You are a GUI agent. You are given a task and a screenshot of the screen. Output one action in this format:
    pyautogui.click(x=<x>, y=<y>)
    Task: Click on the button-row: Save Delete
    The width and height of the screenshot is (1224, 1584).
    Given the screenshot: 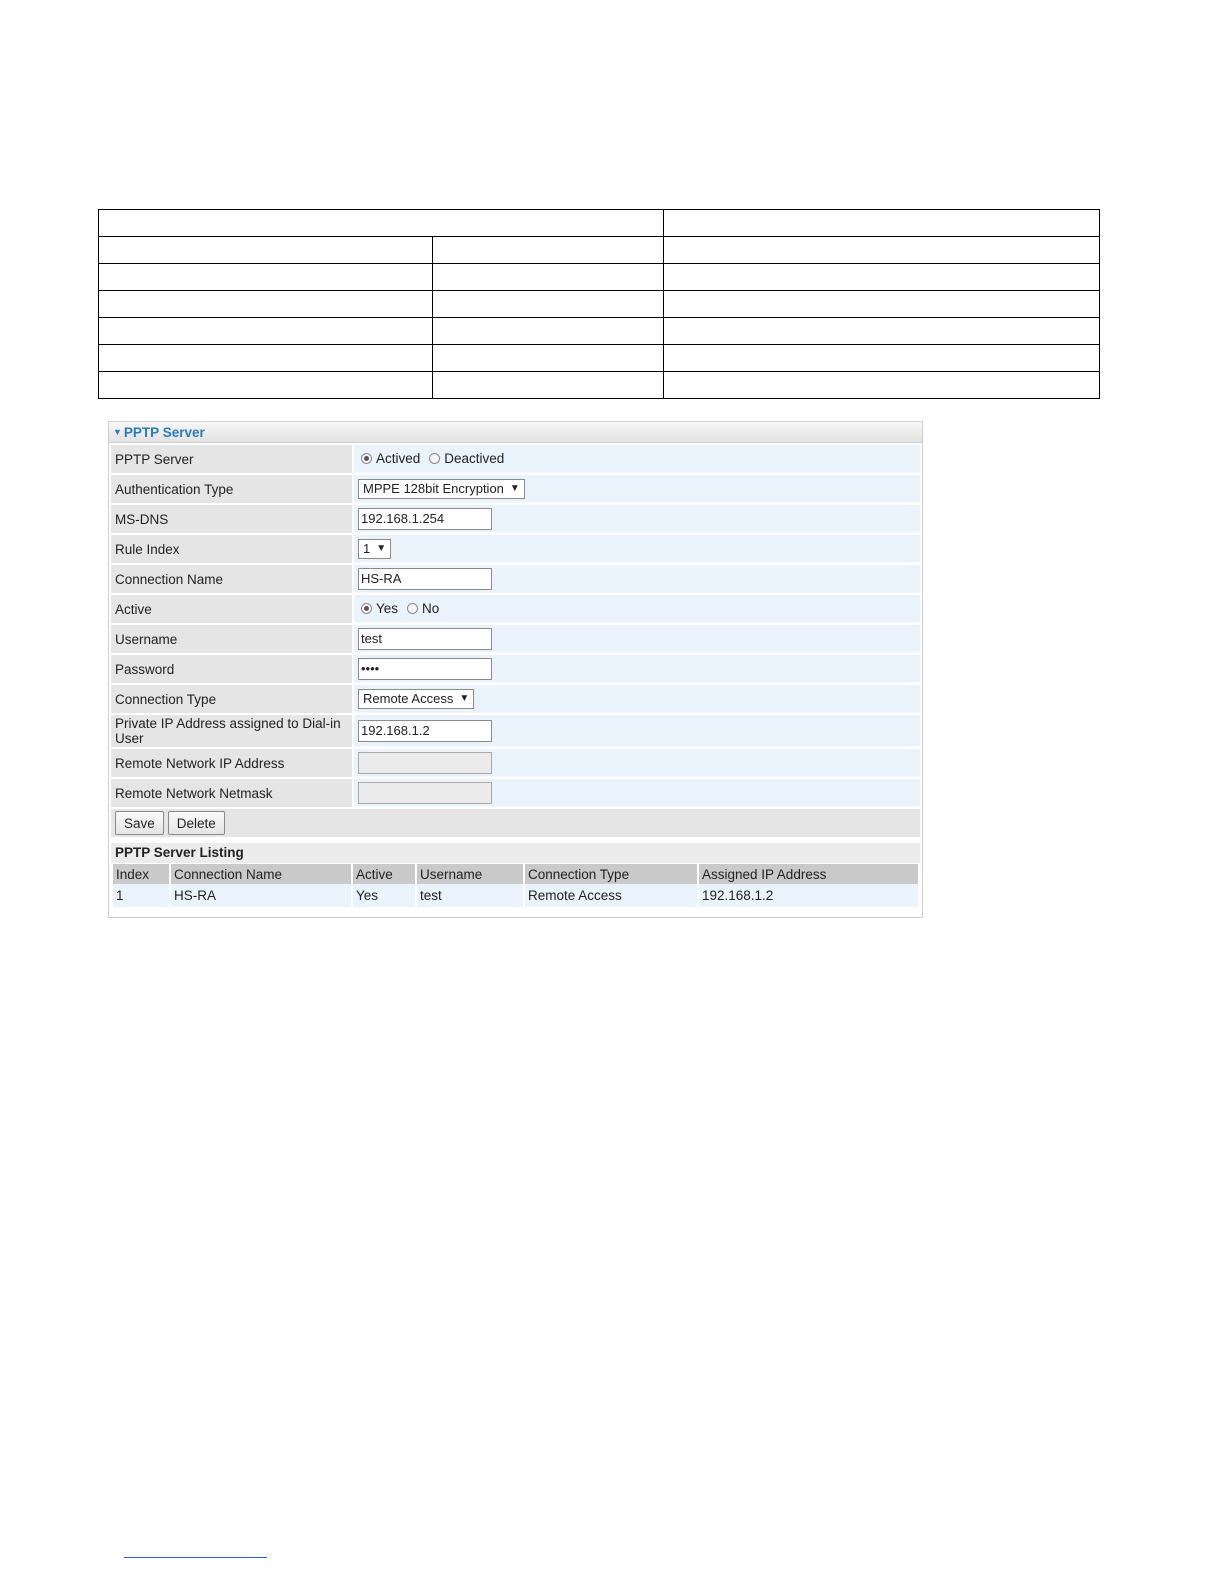 What is the action you would take?
    pyautogui.click(x=515, y=823)
    